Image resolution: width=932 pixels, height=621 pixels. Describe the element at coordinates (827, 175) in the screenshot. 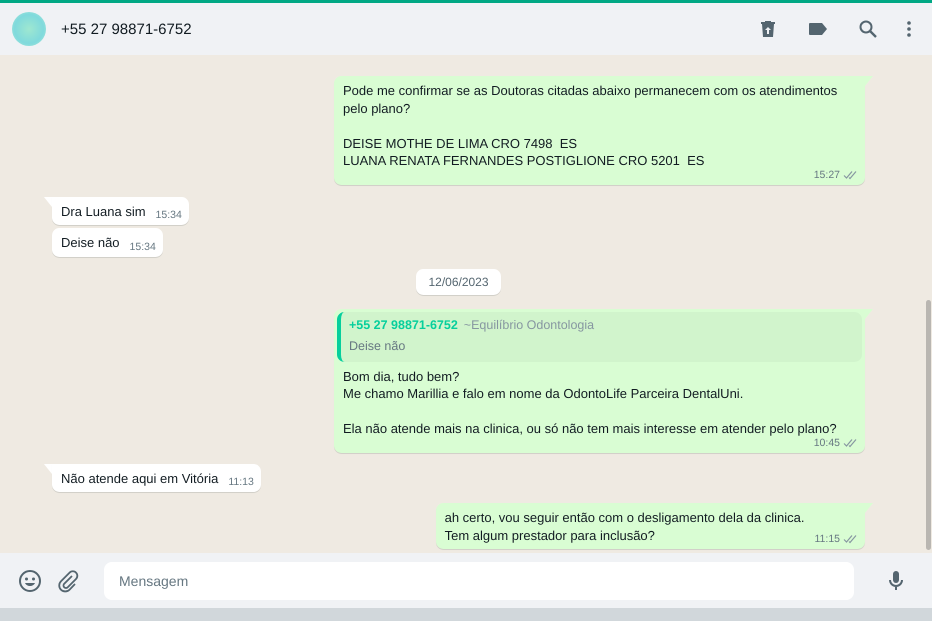

I see `message-time: 15:27` at that location.